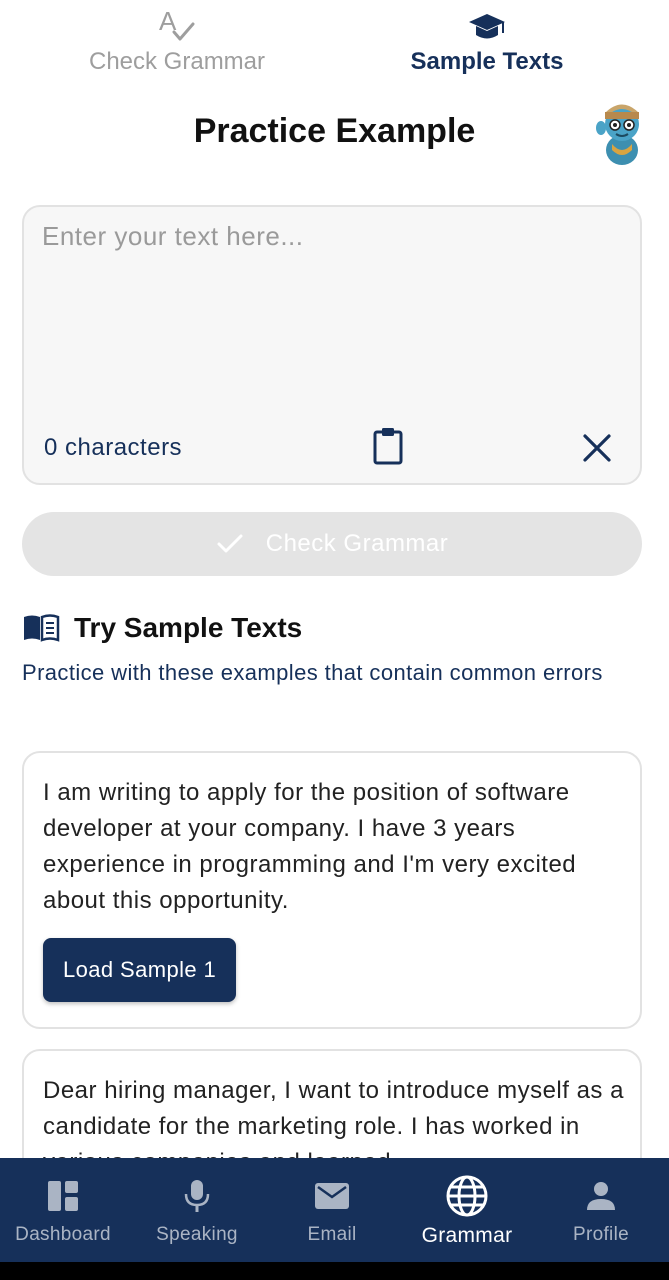  What do you see at coordinates (177, 23) in the screenshot?
I see `spell-check-icon: A` at bounding box center [177, 23].